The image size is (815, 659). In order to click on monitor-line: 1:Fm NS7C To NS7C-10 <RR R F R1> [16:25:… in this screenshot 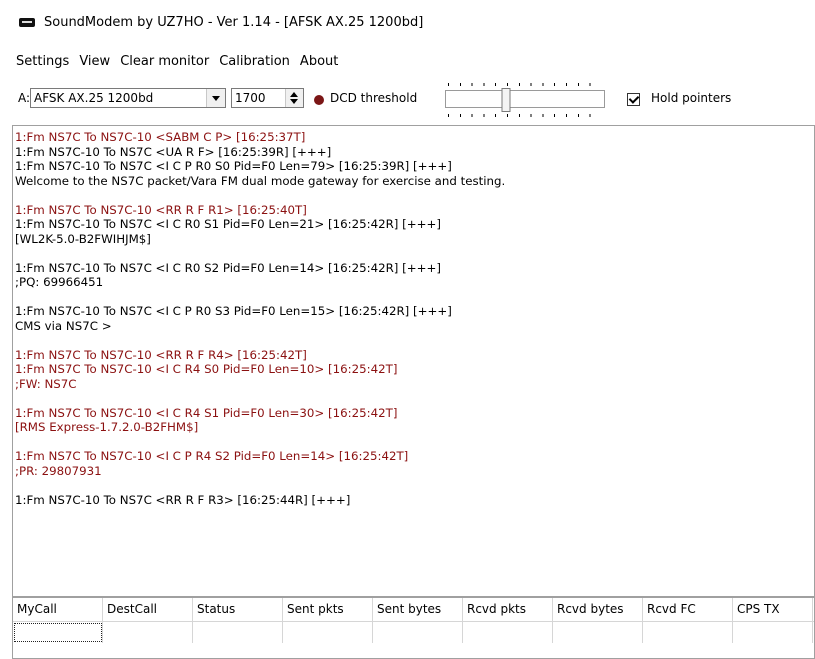, I will do `click(161, 209)`.